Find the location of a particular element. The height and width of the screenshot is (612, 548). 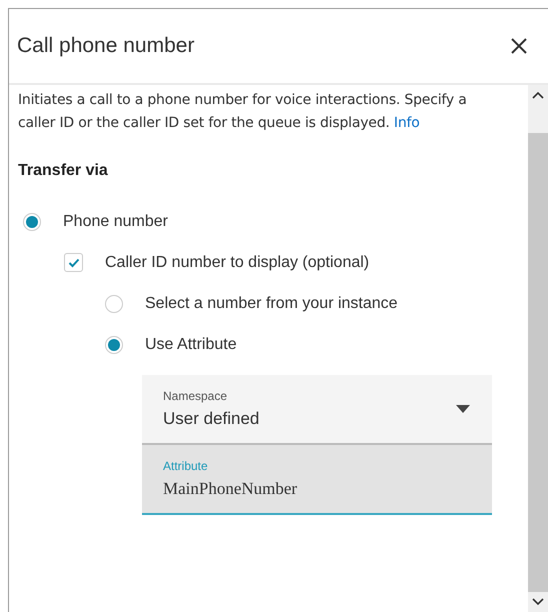

scroll-up-icon is located at coordinates (538, 95).